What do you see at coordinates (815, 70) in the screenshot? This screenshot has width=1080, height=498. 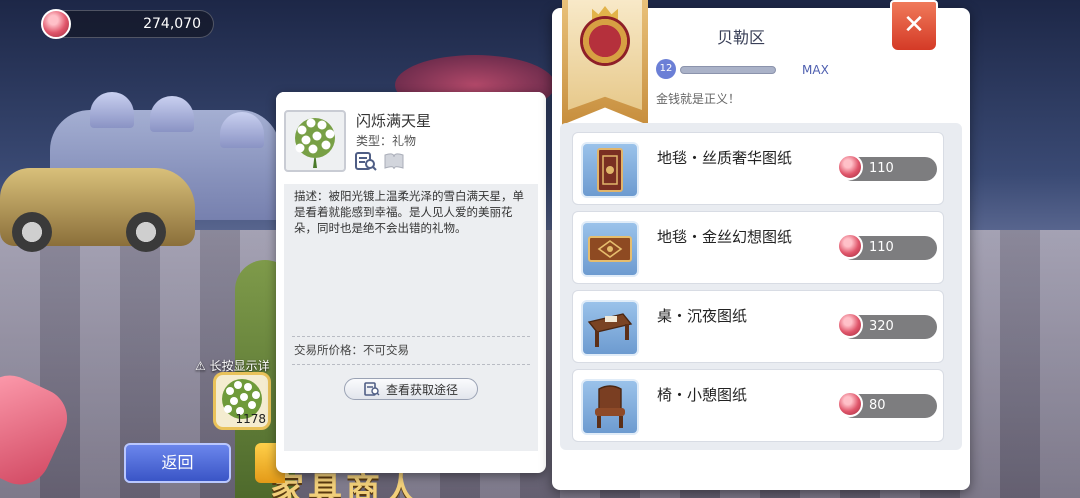 I see `level-status: MAX` at bounding box center [815, 70].